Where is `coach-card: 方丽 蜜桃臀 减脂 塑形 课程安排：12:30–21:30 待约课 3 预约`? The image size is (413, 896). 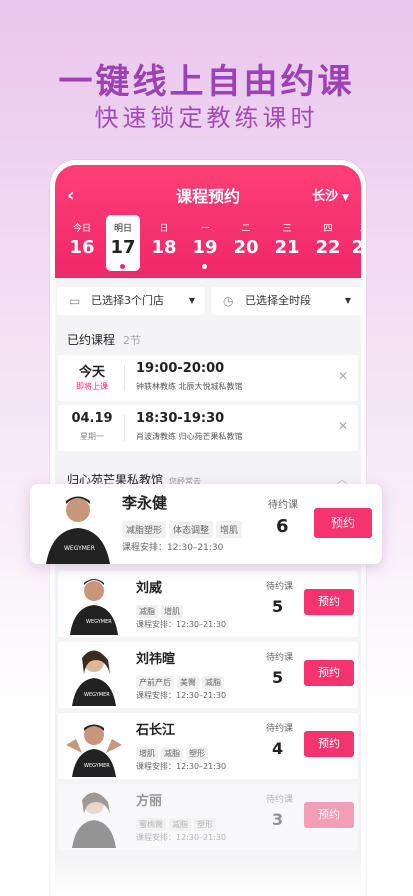 coach-card: 方丽 蜜桃臀 减脂 塑形 课程安排：12:30–21:30 待约课 3 预约 is located at coordinates (208, 817).